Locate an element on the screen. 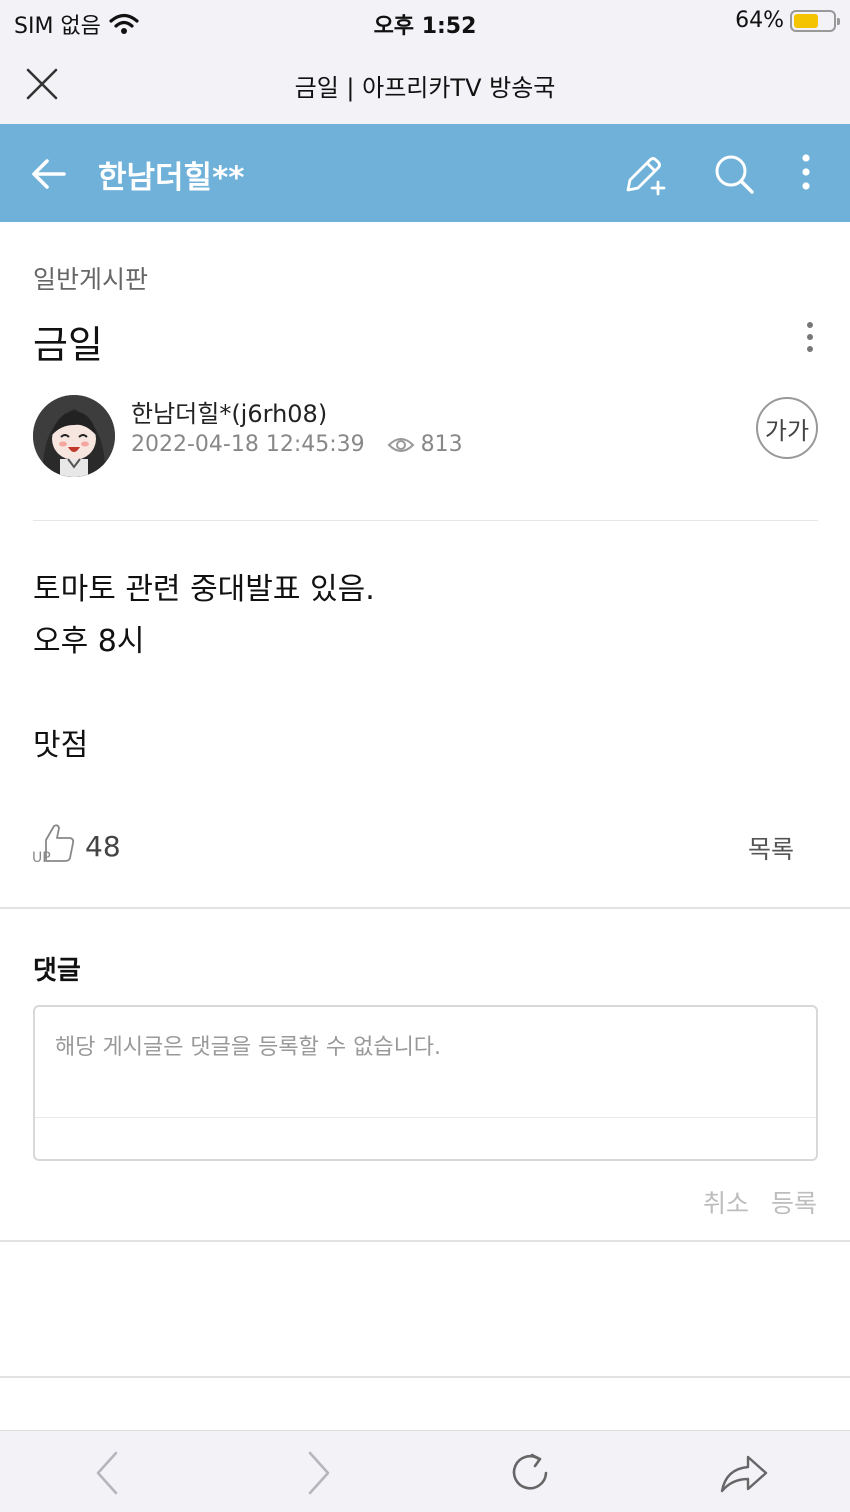  station-name: 한남더힐** is located at coordinates (171, 174).